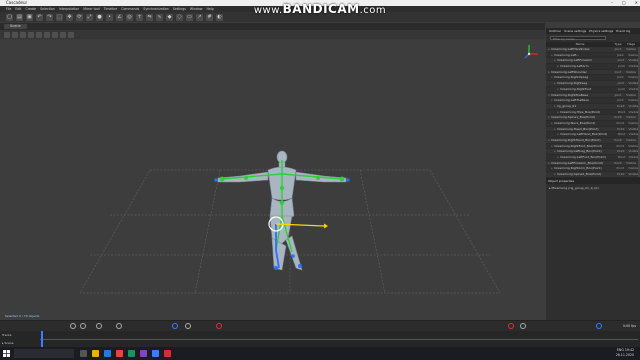 This screenshot has width=640, height=360. What do you see at coordinates (71, 34) in the screenshot?
I see `light-icon` at bounding box center [71, 34].